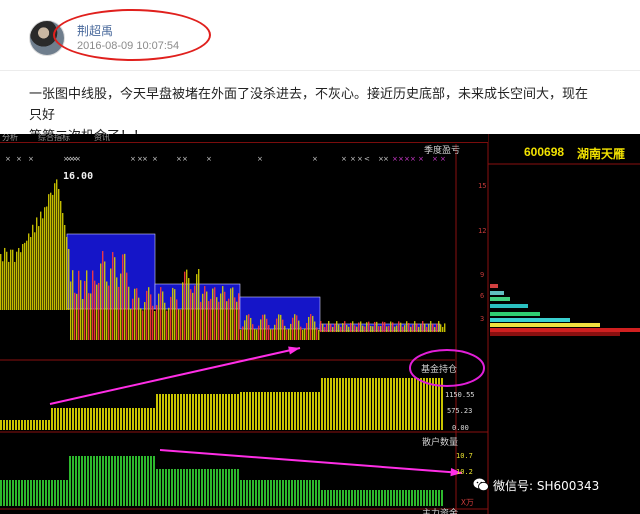 The height and width of the screenshot is (514, 640). Describe the element at coordinates (482, 275) in the screenshot. I see `price-tick-9: 9` at that location.